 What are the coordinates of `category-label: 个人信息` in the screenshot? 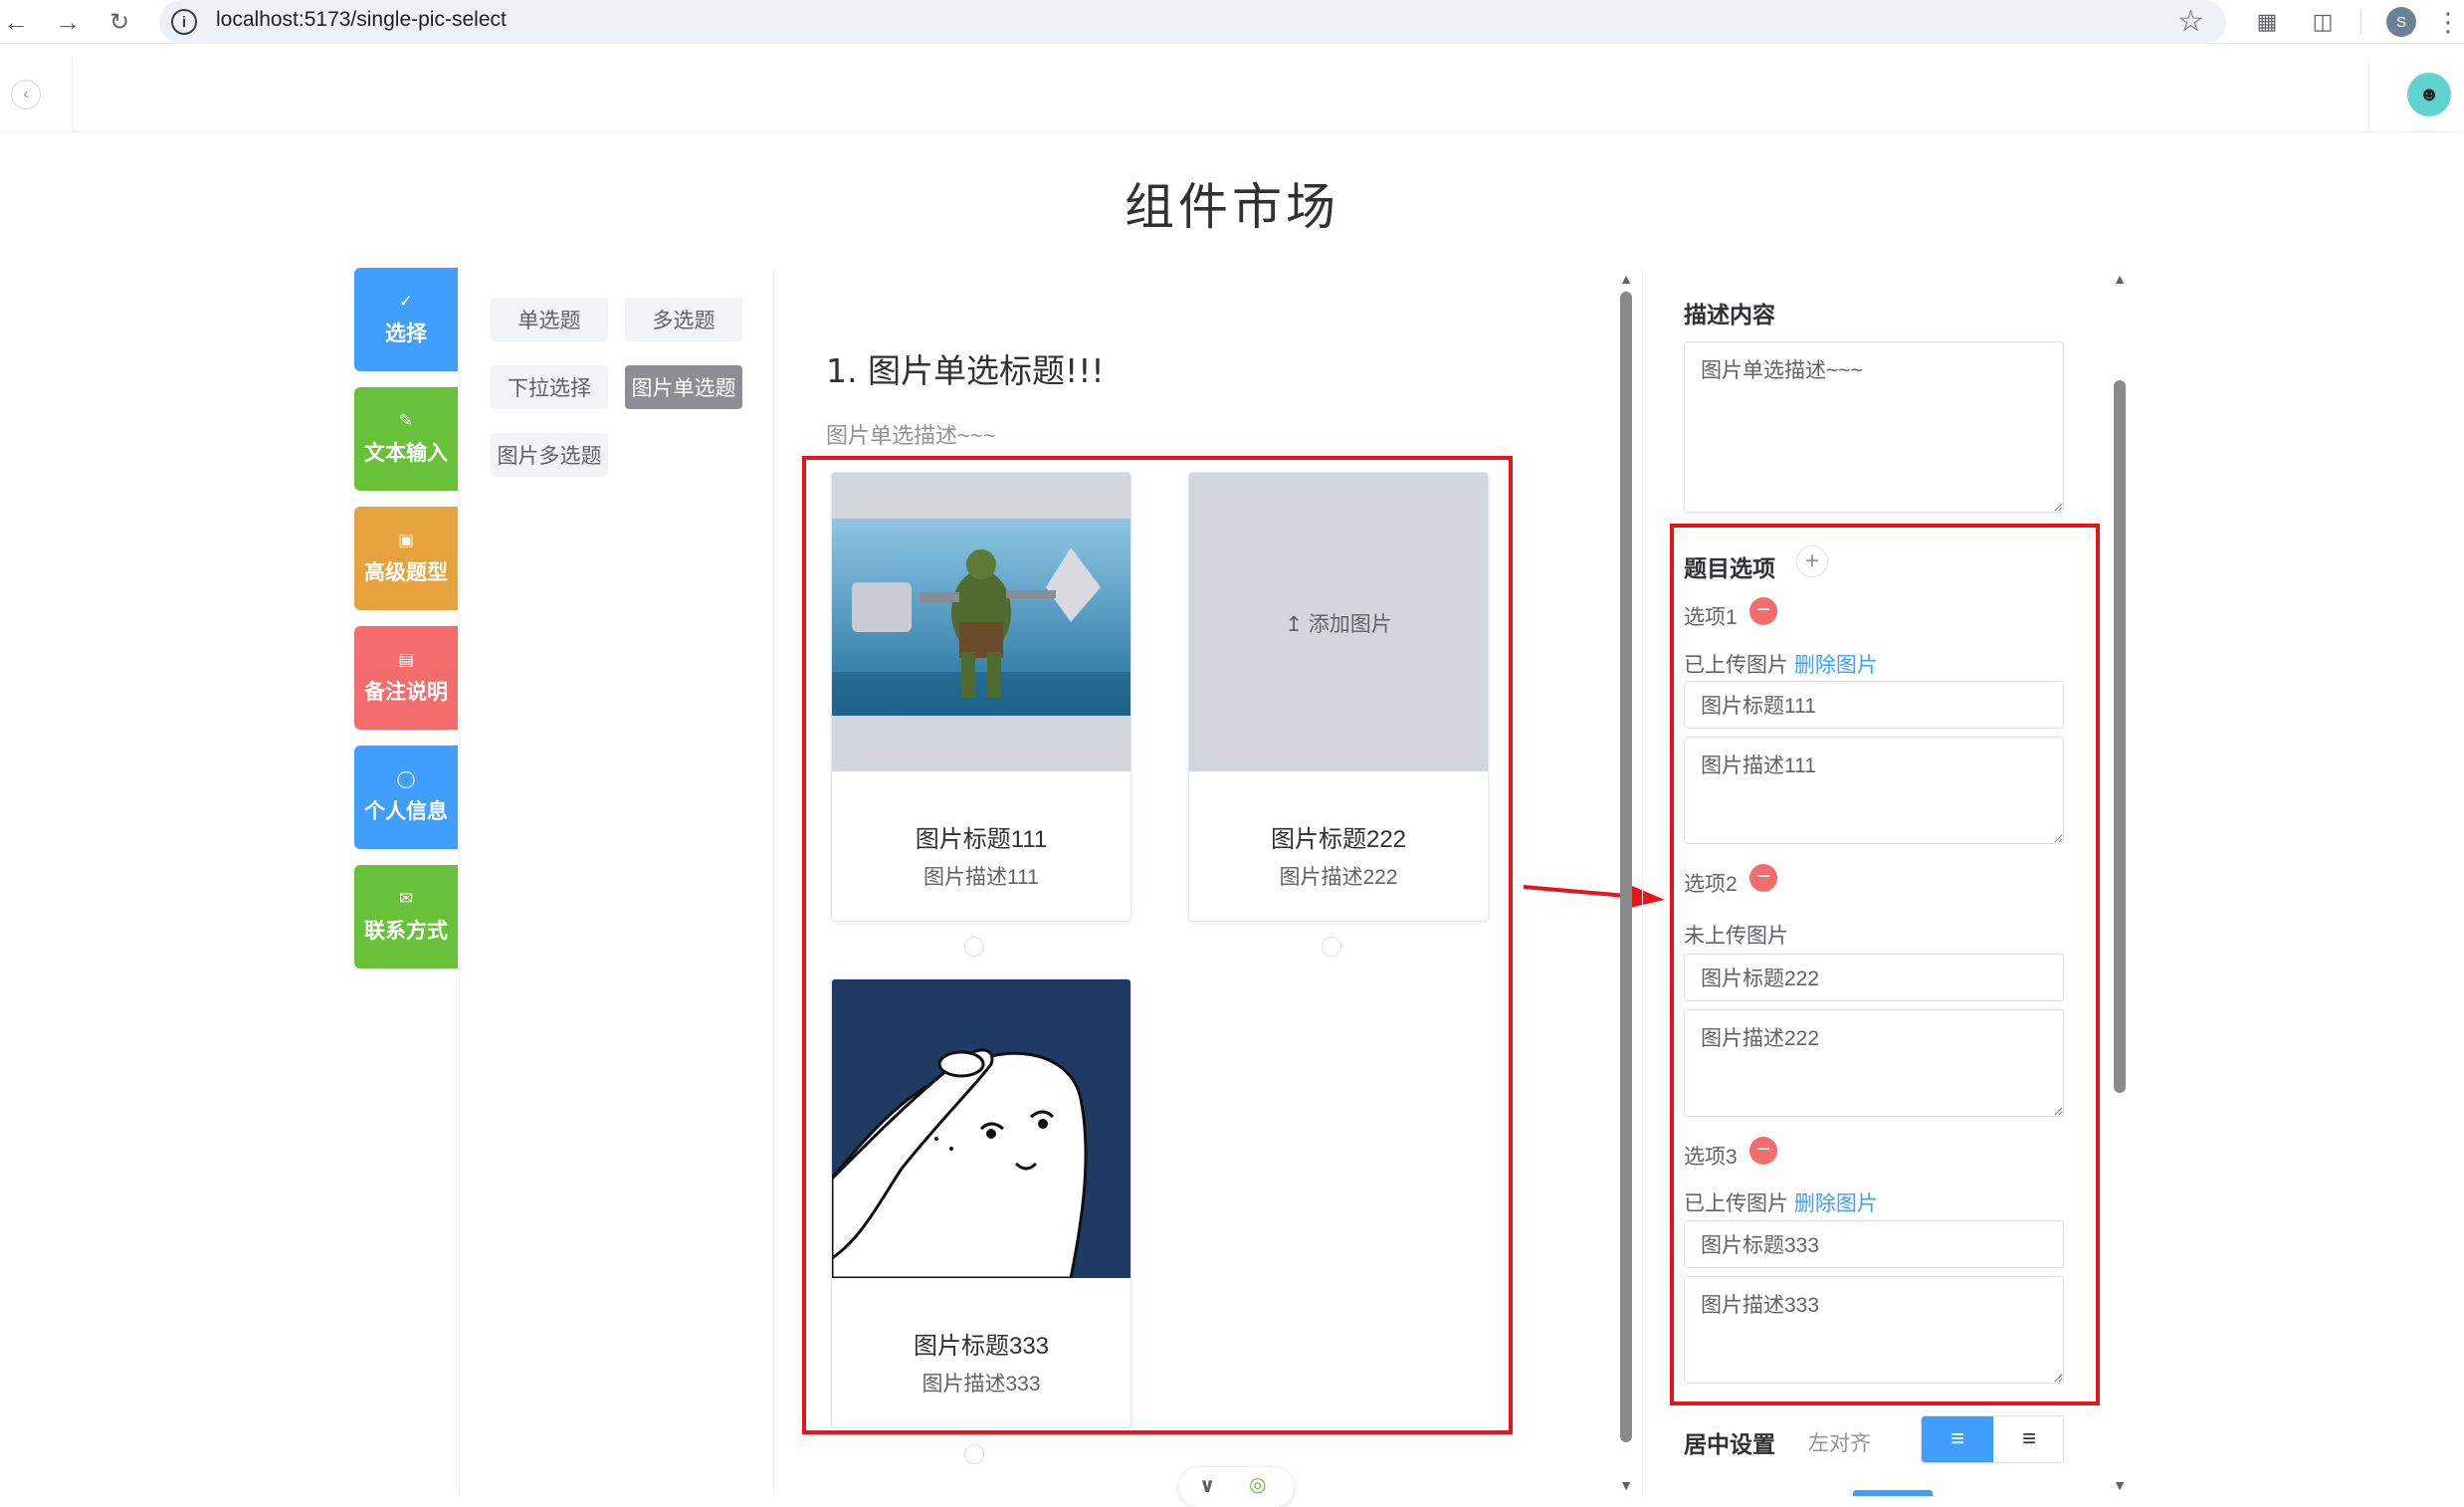 It's located at (406, 811).